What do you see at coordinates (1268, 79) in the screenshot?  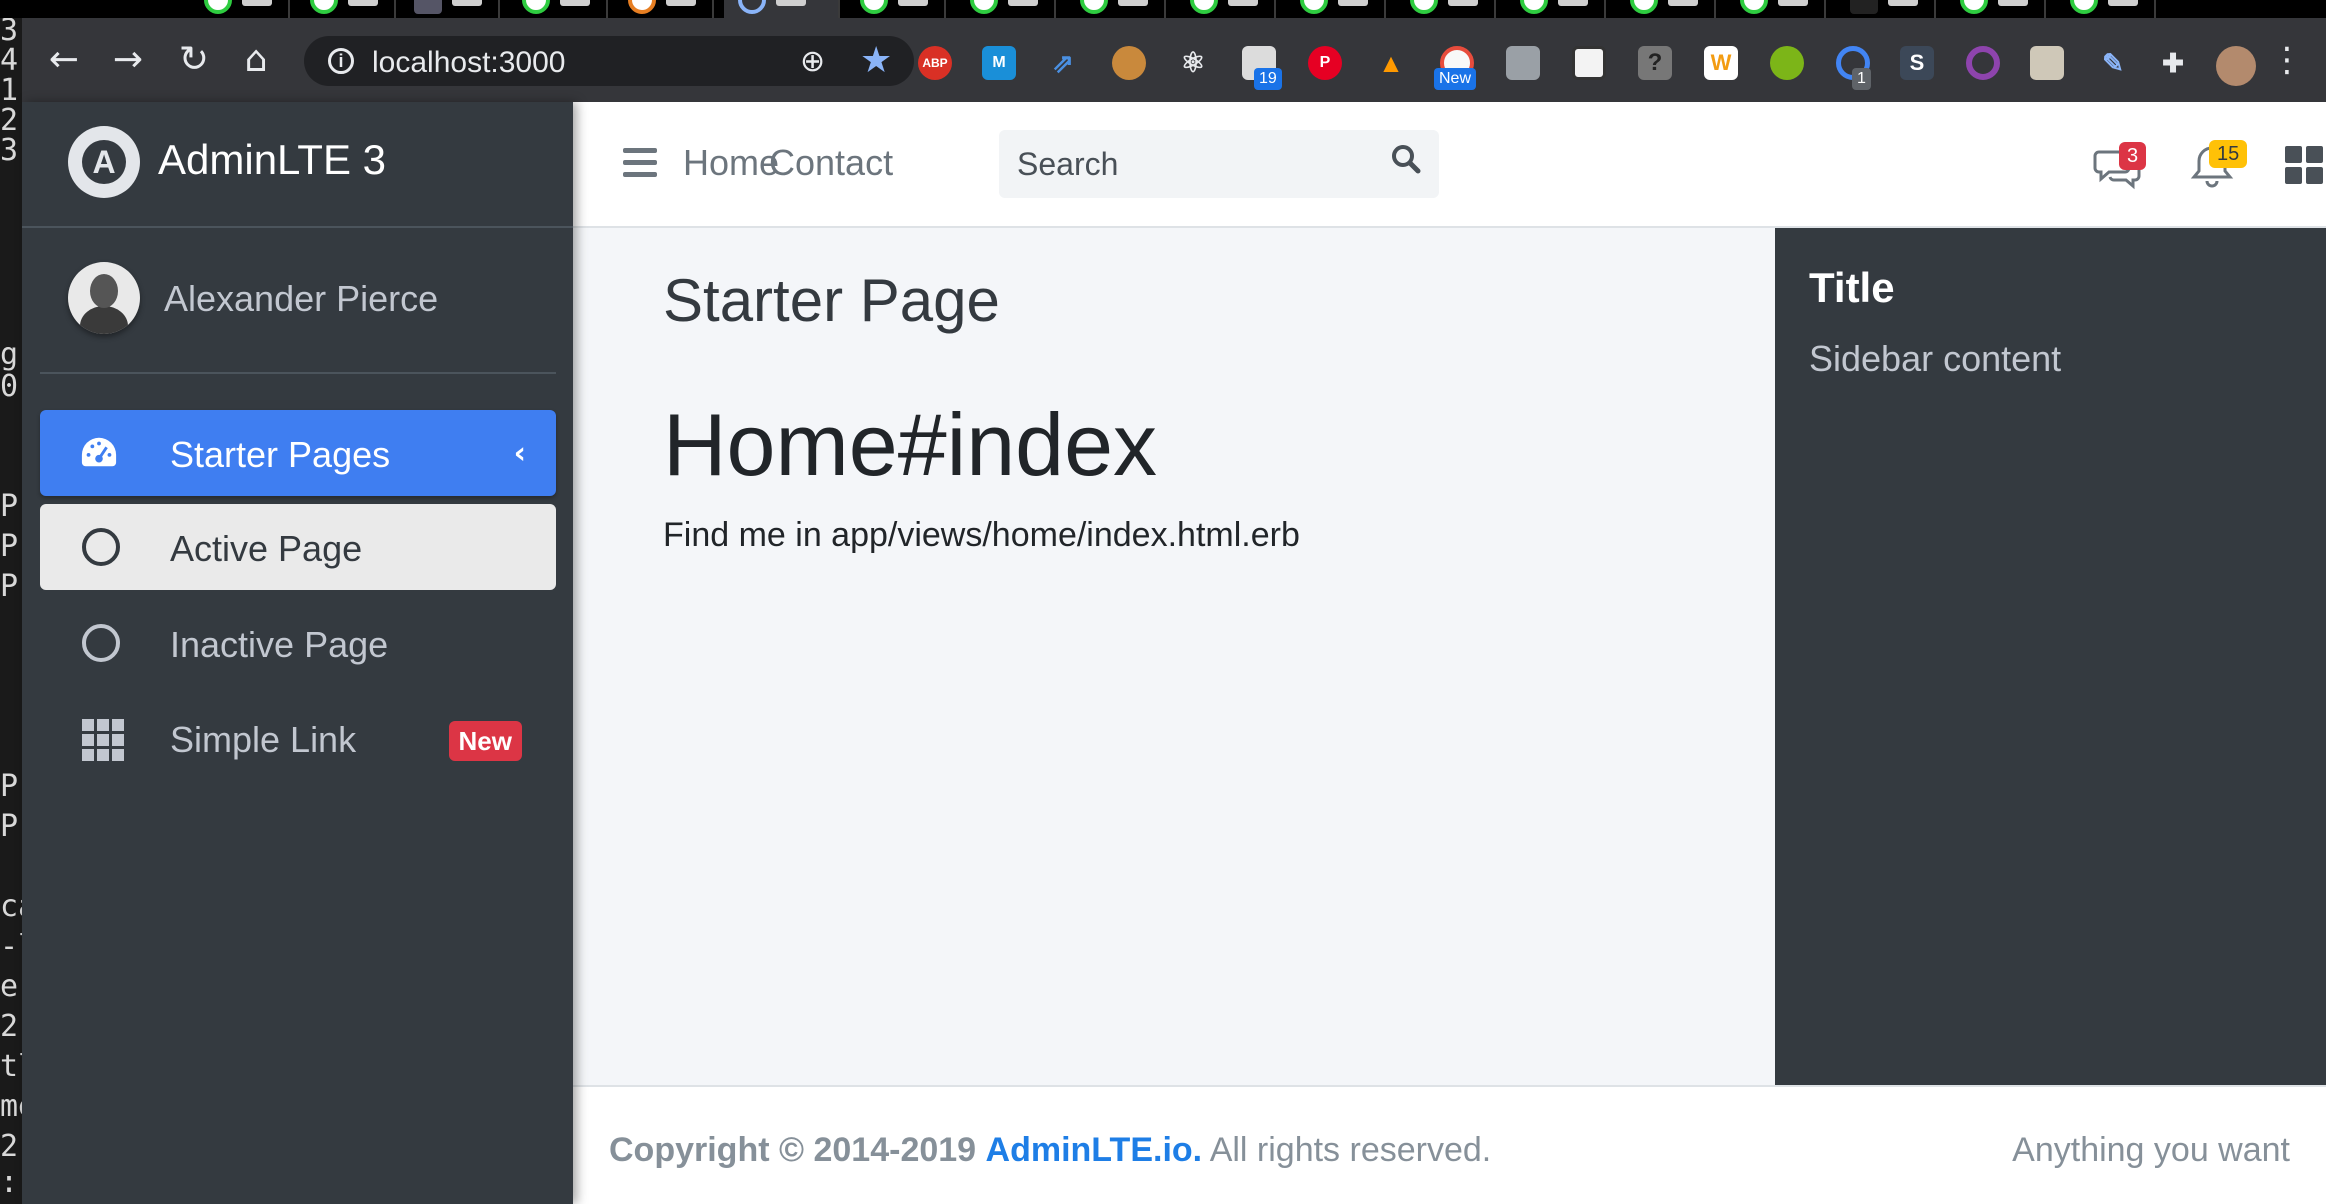 I see `image-count-badge: 19` at bounding box center [1268, 79].